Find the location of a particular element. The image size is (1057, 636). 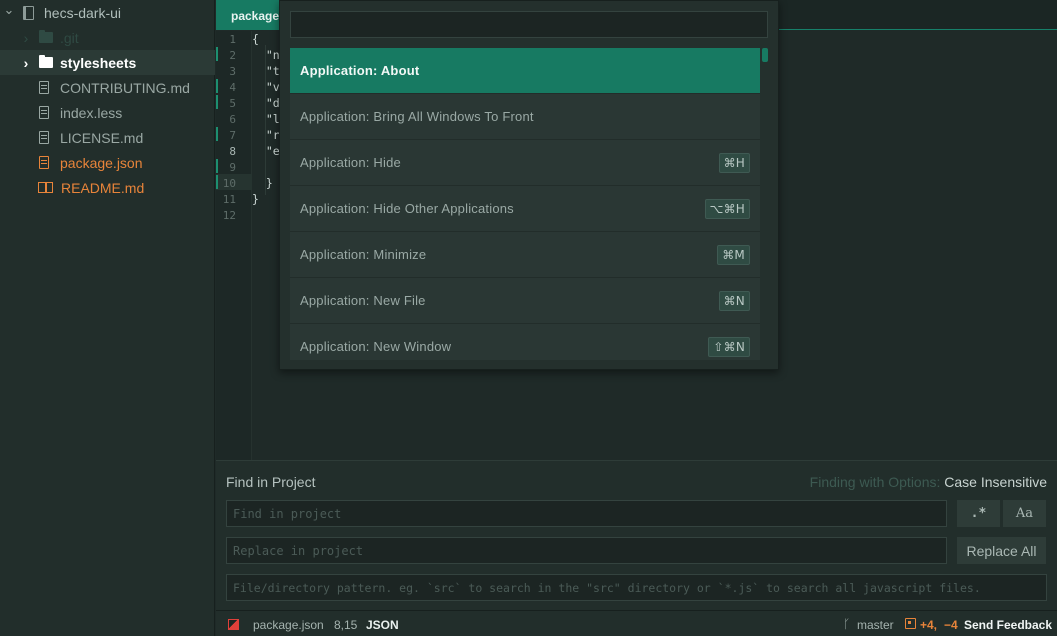

code-line: "d is located at coordinates (266, 103).